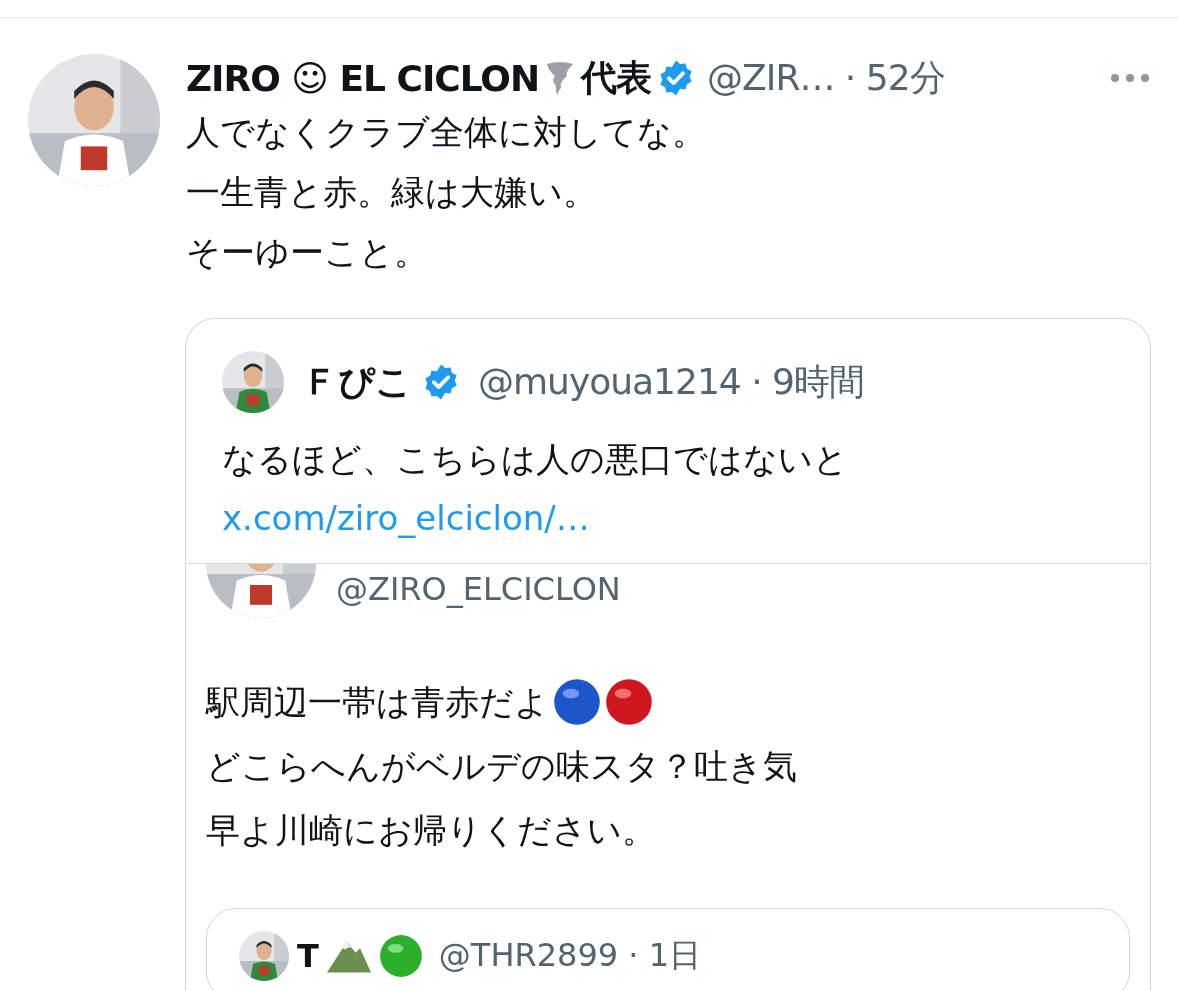 The height and width of the screenshot is (991, 1179). What do you see at coordinates (431, 830) in the screenshot?
I see `embedded-text: 早よ川崎にお帰りください。` at bounding box center [431, 830].